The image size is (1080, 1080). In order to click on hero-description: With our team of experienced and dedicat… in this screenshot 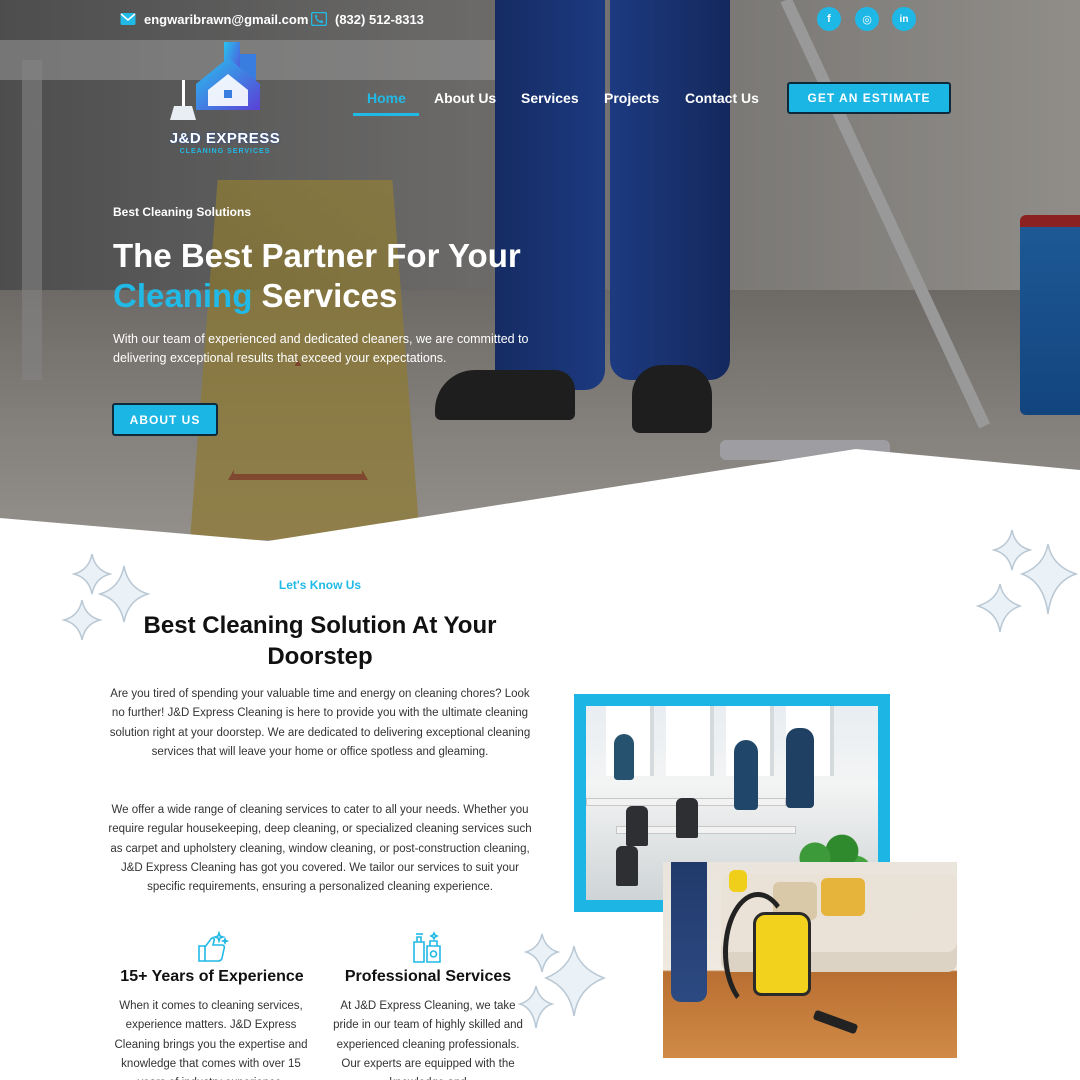, I will do `click(321, 348)`.